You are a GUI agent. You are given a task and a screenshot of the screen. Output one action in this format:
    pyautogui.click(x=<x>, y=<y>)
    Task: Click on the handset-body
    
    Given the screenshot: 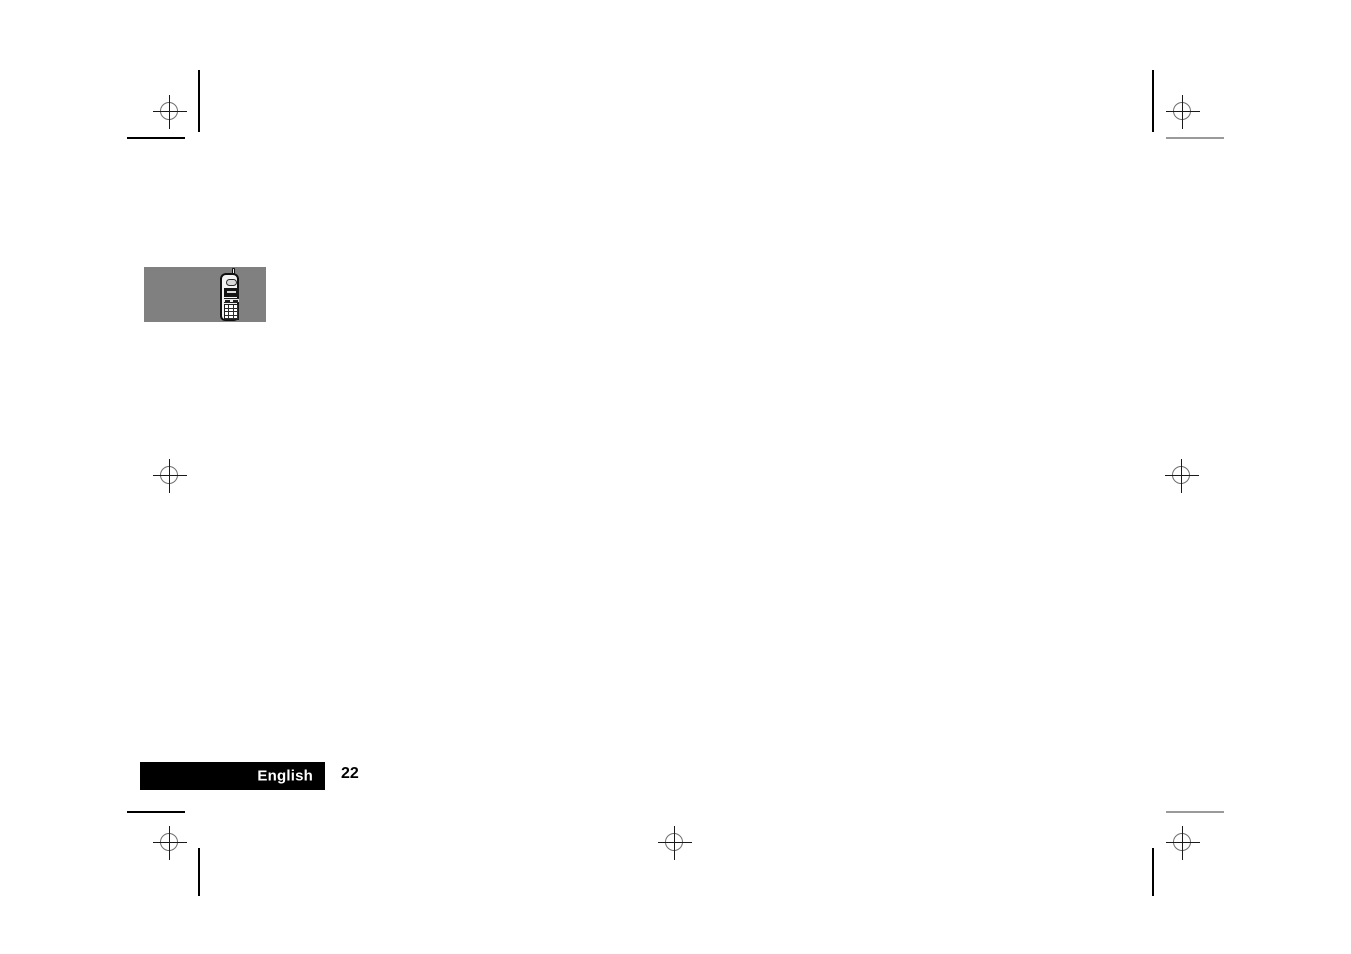 What is the action you would take?
    pyautogui.click(x=229, y=297)
    